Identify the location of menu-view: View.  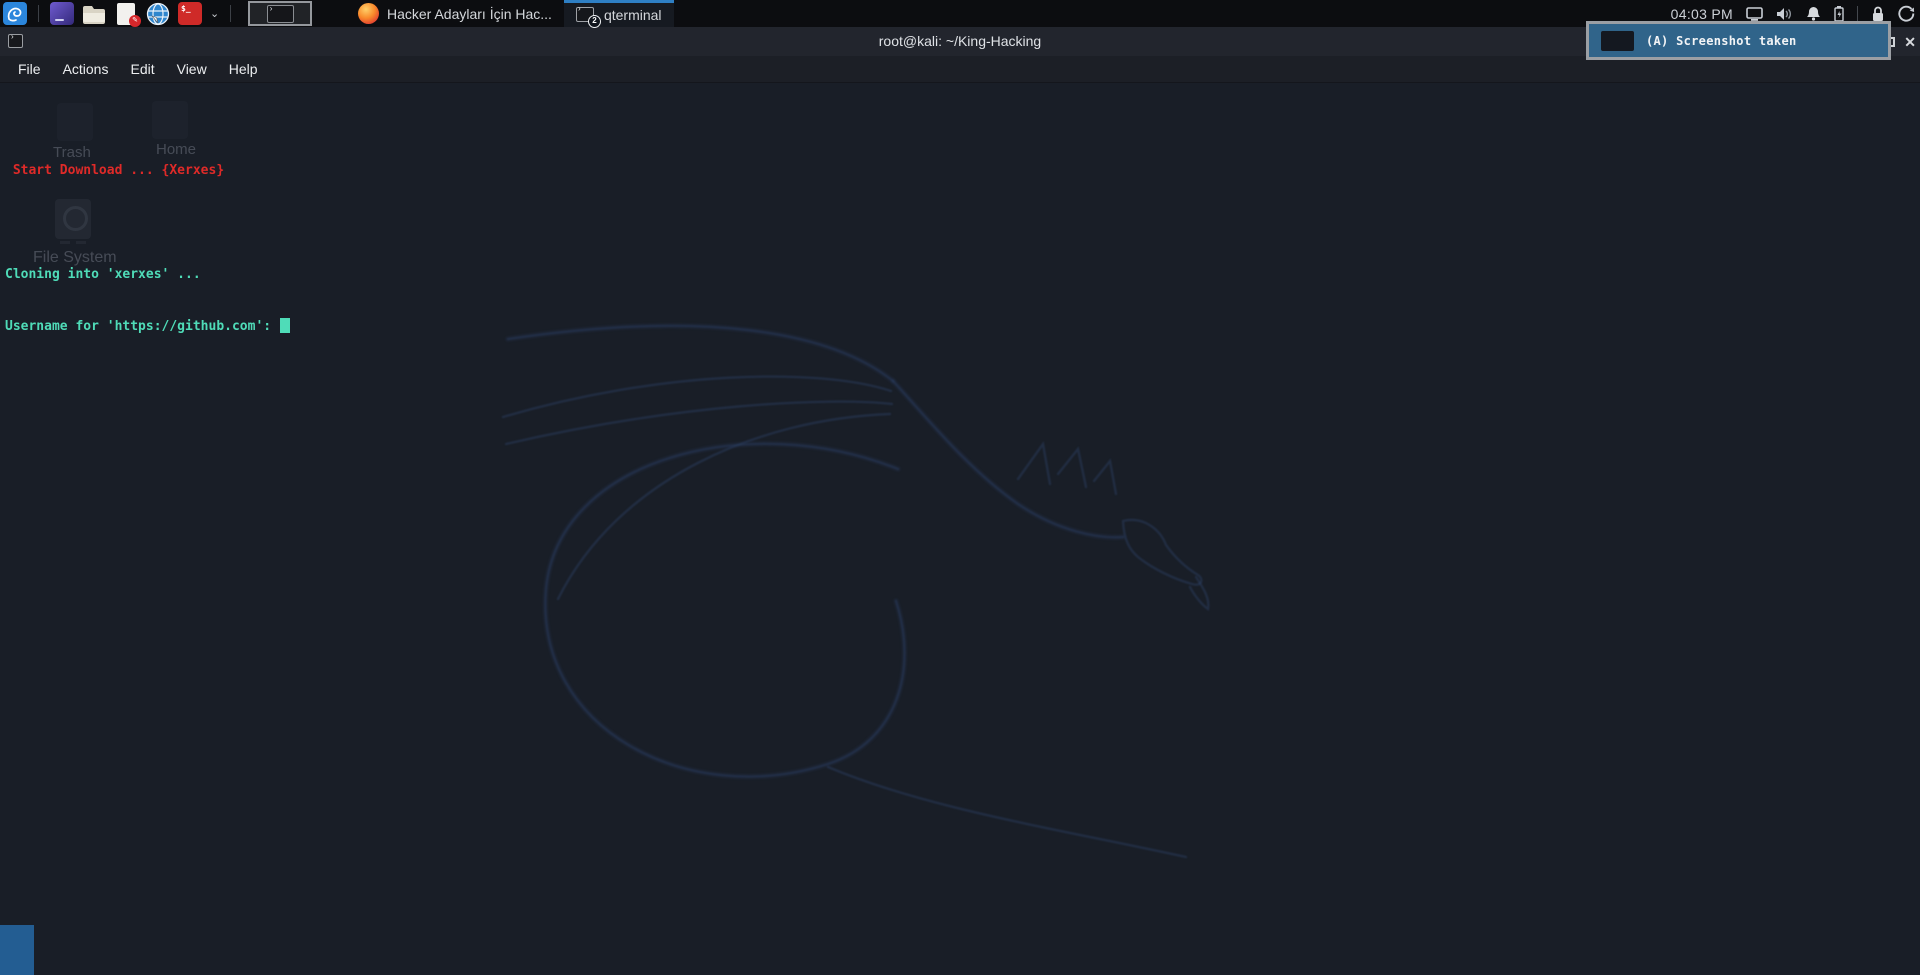
(192, 69).